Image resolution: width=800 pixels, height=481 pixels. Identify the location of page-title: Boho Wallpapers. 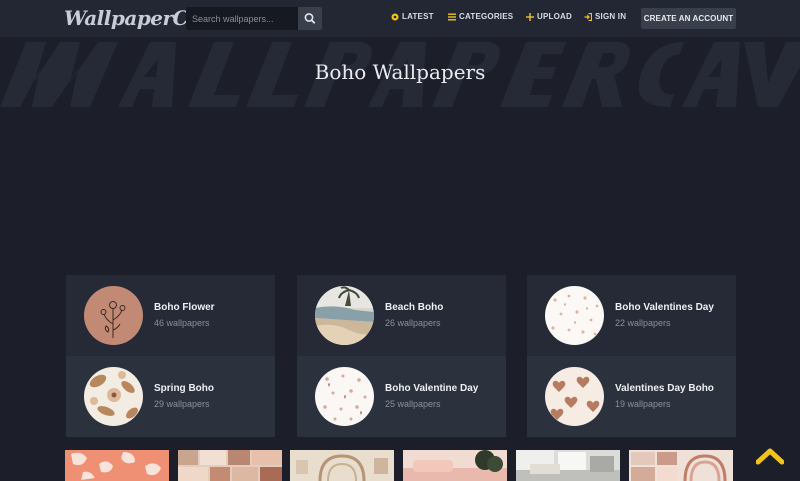
(400, 72).